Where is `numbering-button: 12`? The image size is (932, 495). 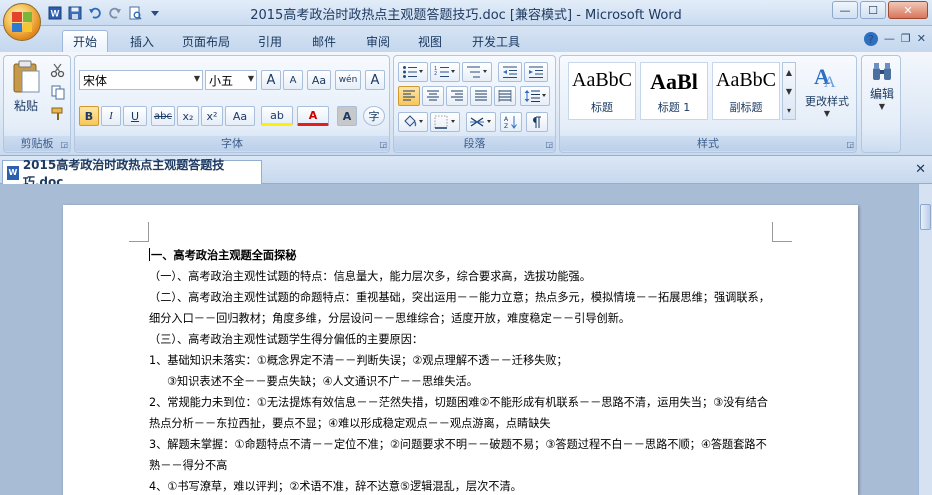 numbering-button: 12 is located at coordinates (445, 72).